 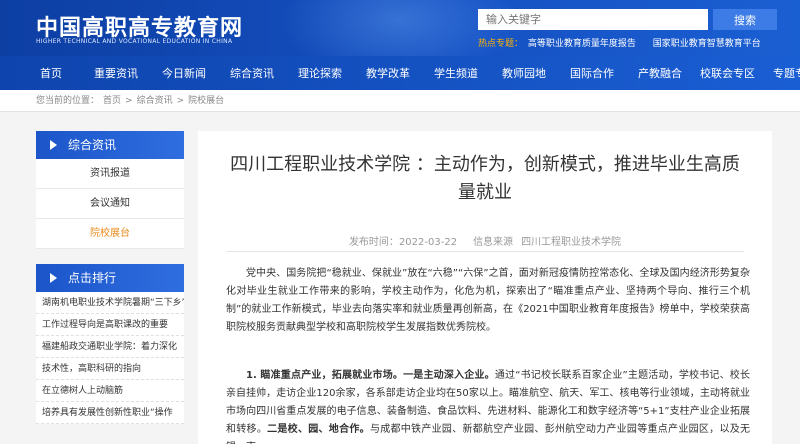 I want to click on hot-topics-label: 热点专题：, so click(x=501, y=44).